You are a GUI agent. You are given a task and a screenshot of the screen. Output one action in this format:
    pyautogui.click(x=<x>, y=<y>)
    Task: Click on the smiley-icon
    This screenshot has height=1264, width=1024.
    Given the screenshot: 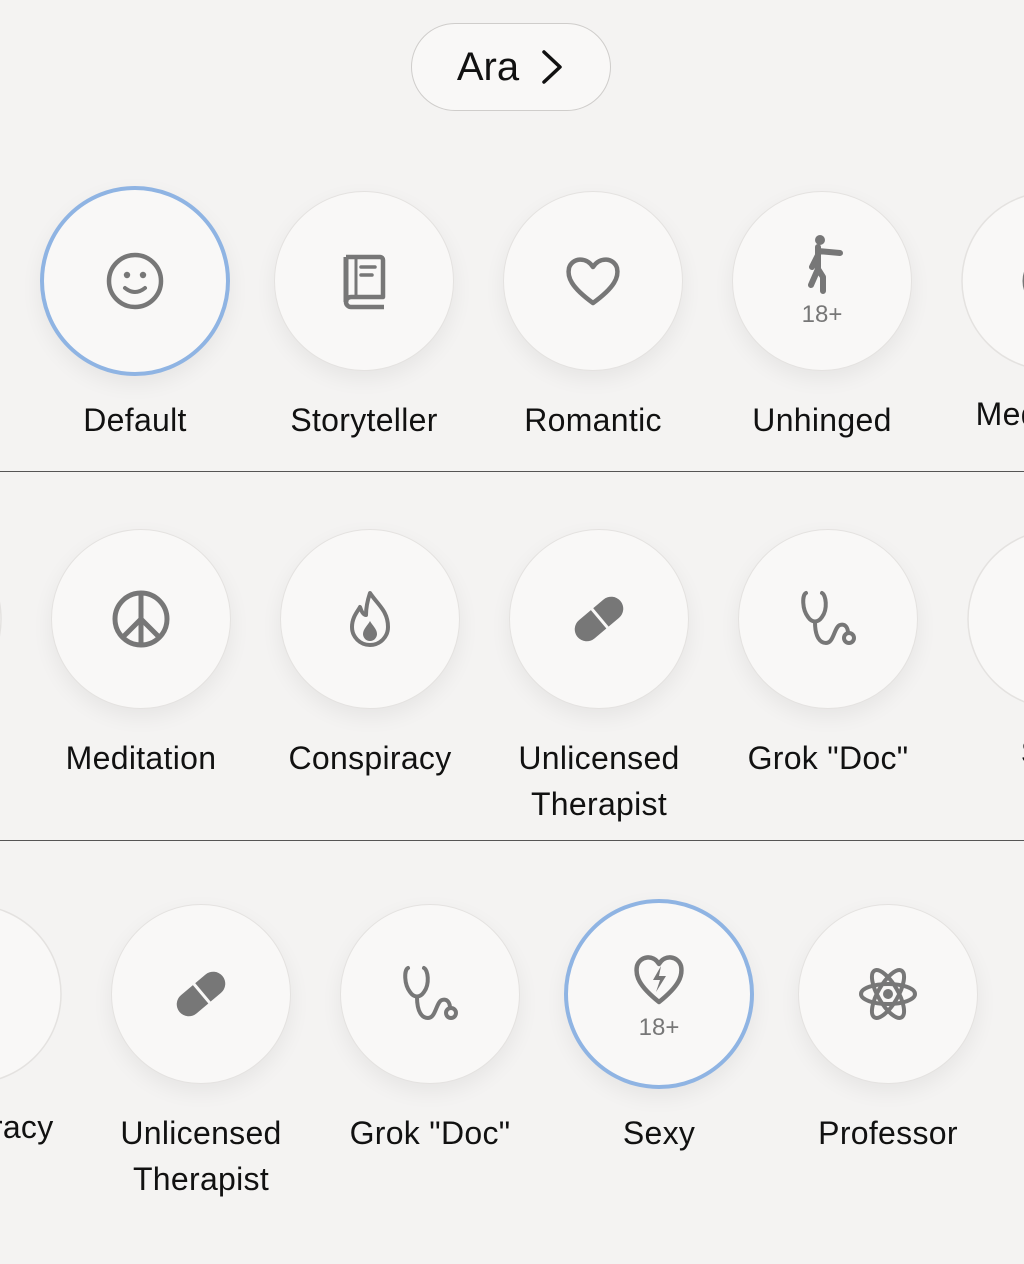 What is the action you would take?
    pyautogui.click(x=135, y=281)
    